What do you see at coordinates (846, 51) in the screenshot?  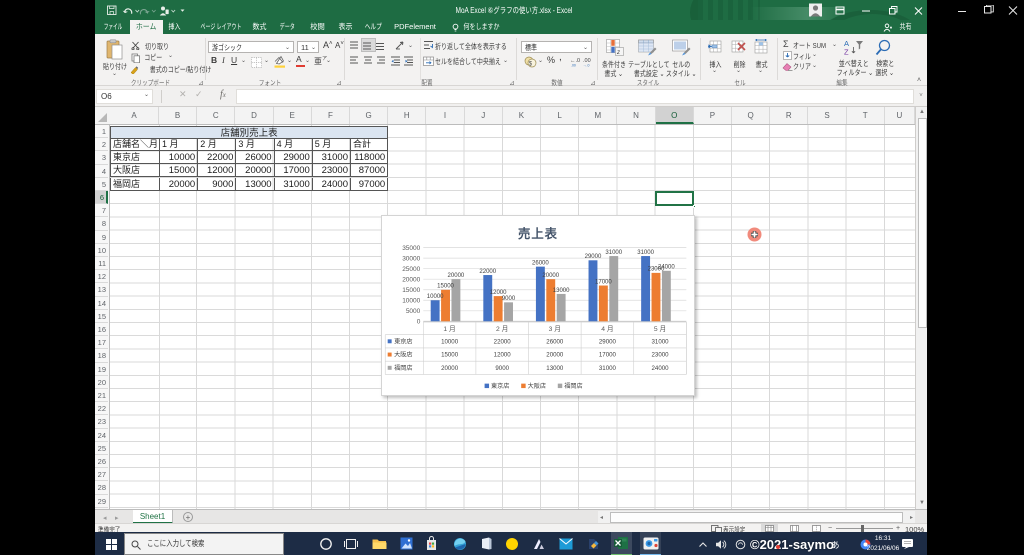 I see `svg-text: Z` at bounding box center [846, 51].